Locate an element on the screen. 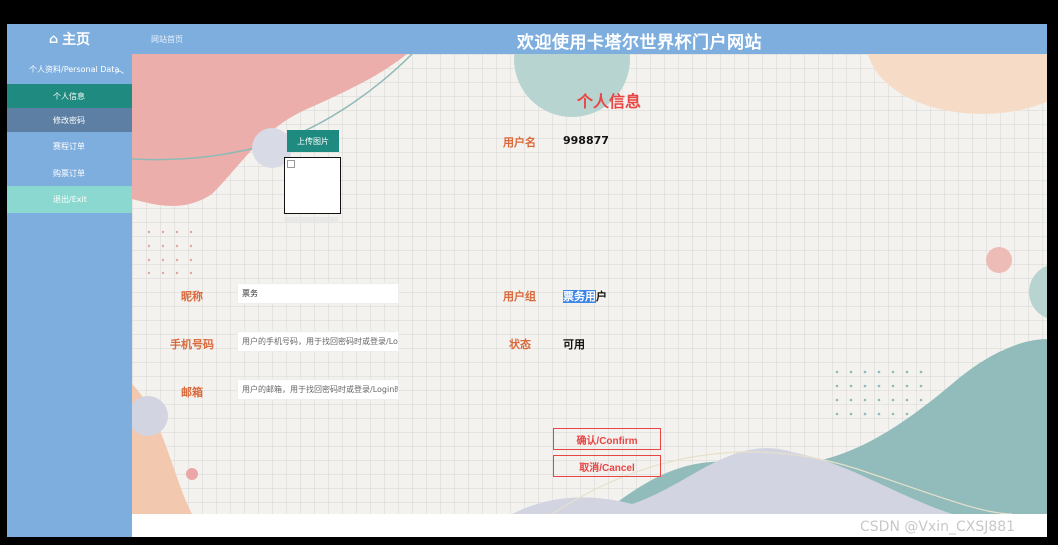 The width and height of the screenshot is (1058, 545). email-label: 邮箱 is located at coordinates (192, 392).